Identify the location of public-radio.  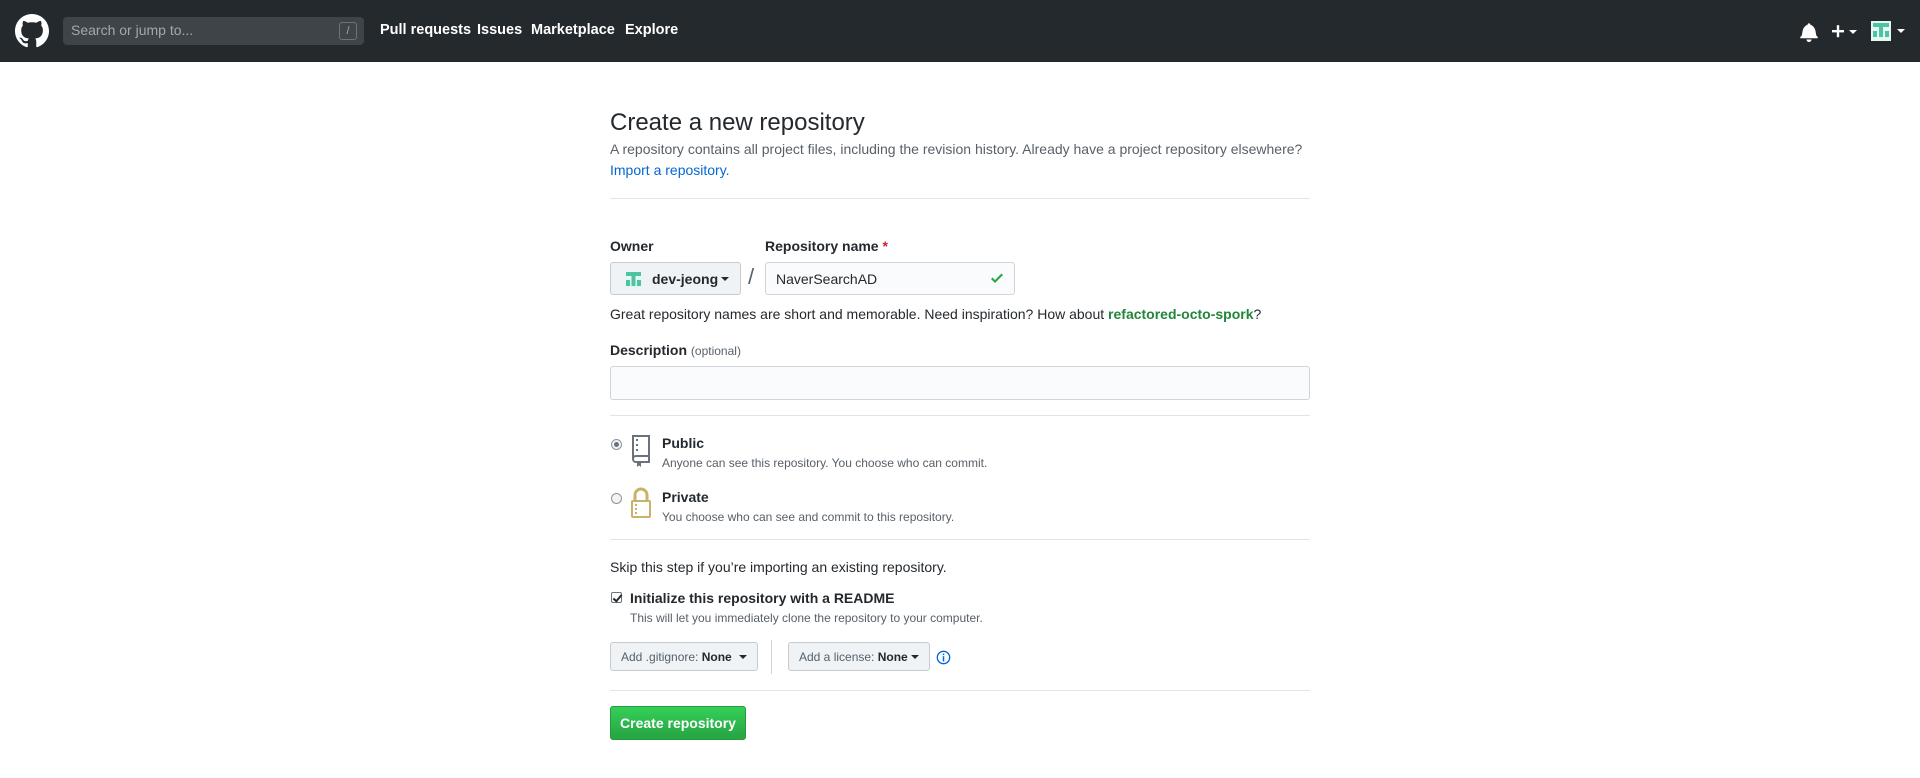
(616, 444).